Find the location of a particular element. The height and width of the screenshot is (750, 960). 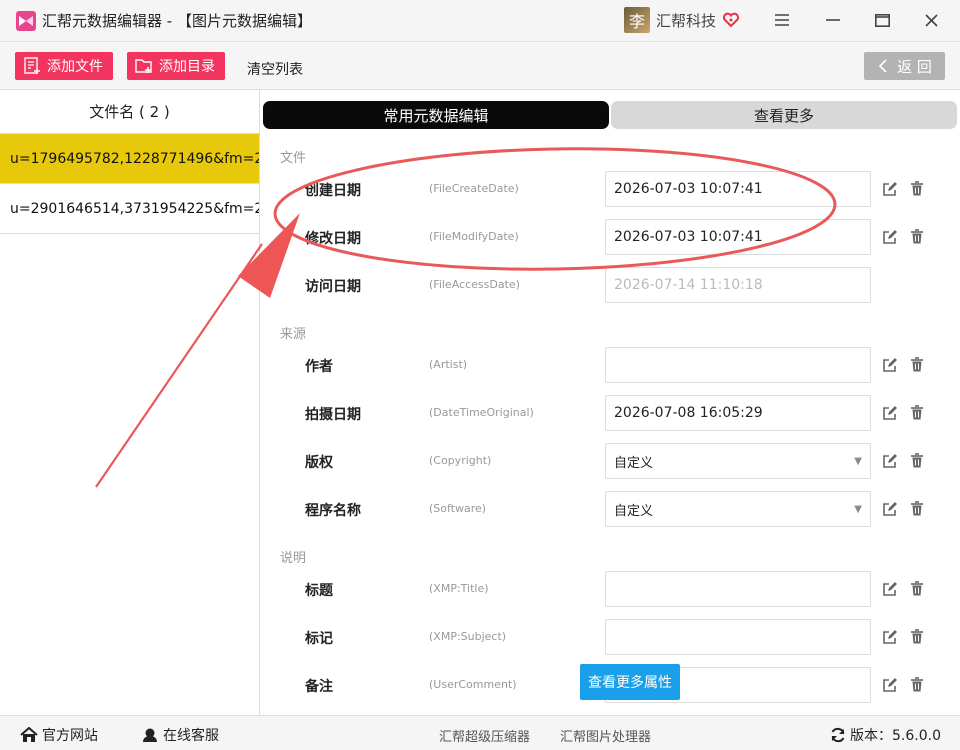

brand-name: 汇帮科技 is located at coordinates (686, 20).